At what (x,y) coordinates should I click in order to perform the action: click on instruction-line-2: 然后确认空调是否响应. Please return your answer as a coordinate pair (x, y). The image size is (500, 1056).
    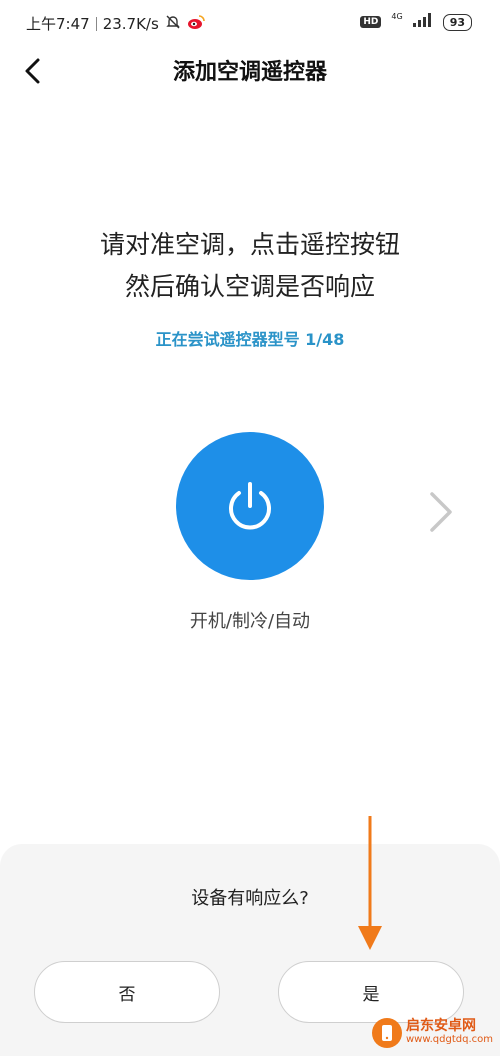
    Looking at the image, I should click on (249, 286).